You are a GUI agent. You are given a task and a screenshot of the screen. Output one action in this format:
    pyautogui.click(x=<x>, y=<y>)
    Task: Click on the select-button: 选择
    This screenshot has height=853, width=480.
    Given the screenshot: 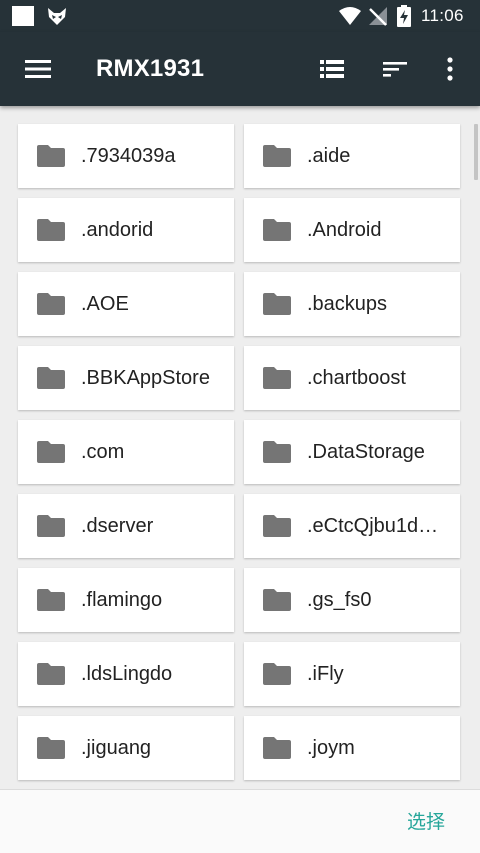 What is the action you would take?
    pyautogui.click(x=426, y=822)
    